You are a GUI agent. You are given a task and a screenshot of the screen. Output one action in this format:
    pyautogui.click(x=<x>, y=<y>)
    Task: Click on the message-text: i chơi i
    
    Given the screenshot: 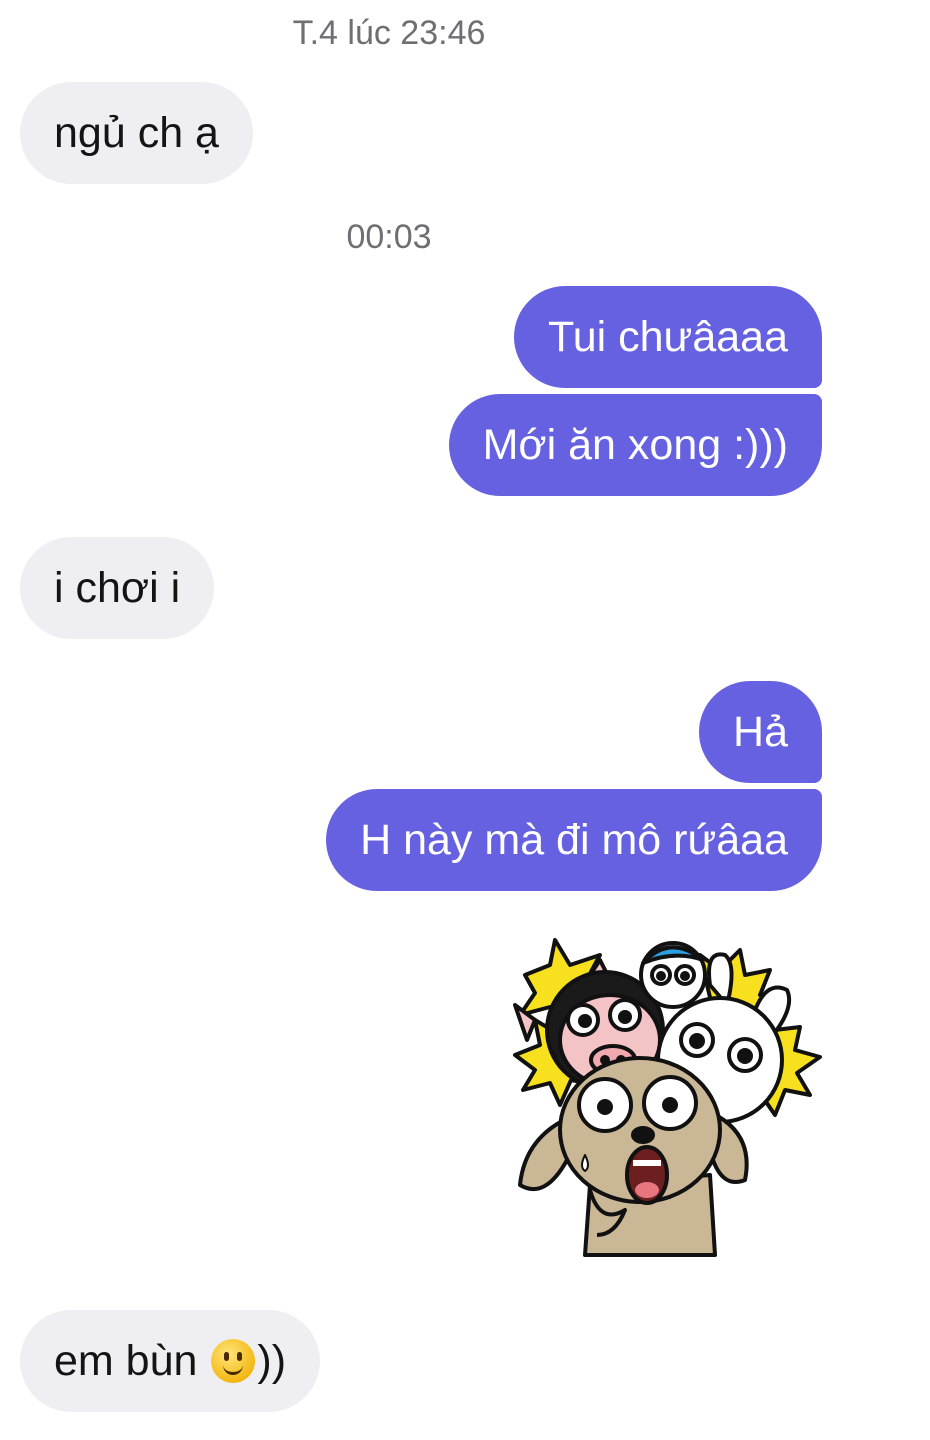 What is the action you would take?
    pyautogui.click(x=117, y=588)
    